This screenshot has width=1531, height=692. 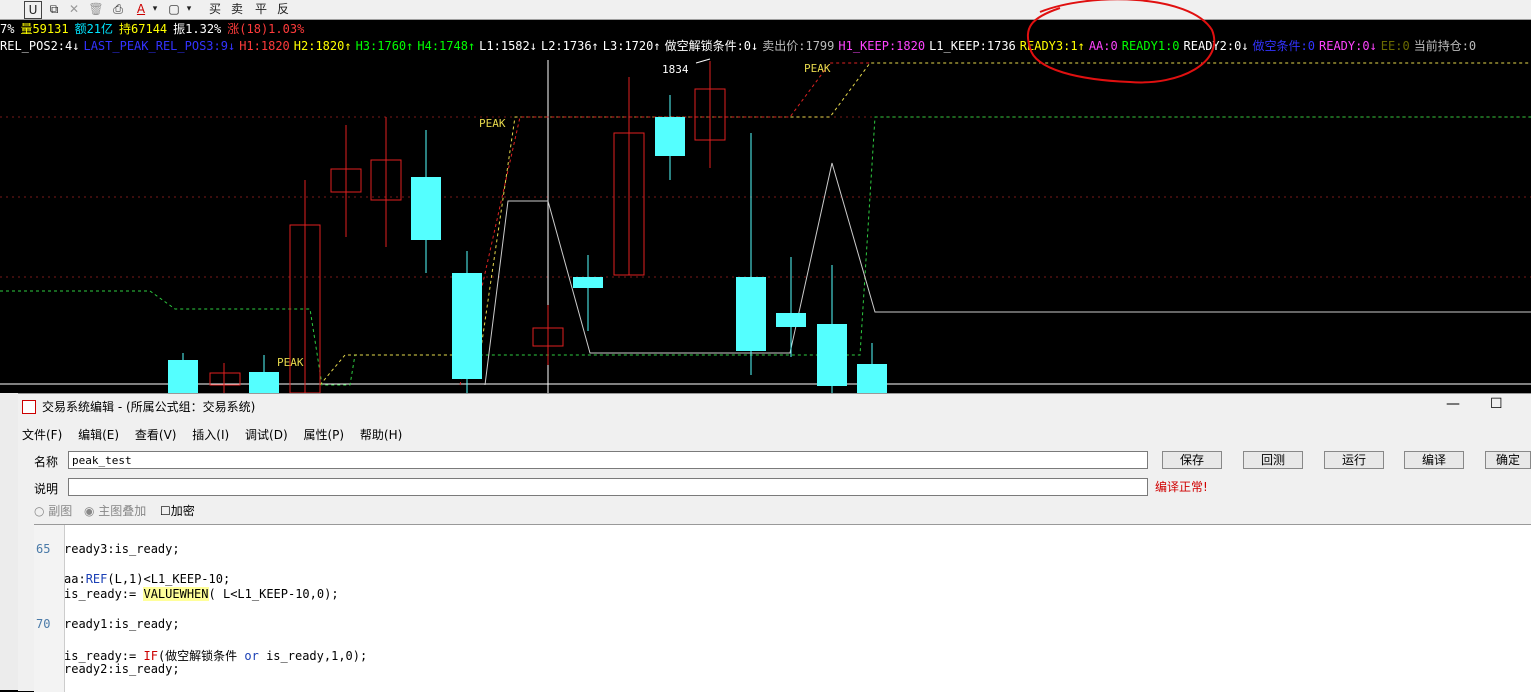 I want to click on app-icon, so click(x=29, y=407).